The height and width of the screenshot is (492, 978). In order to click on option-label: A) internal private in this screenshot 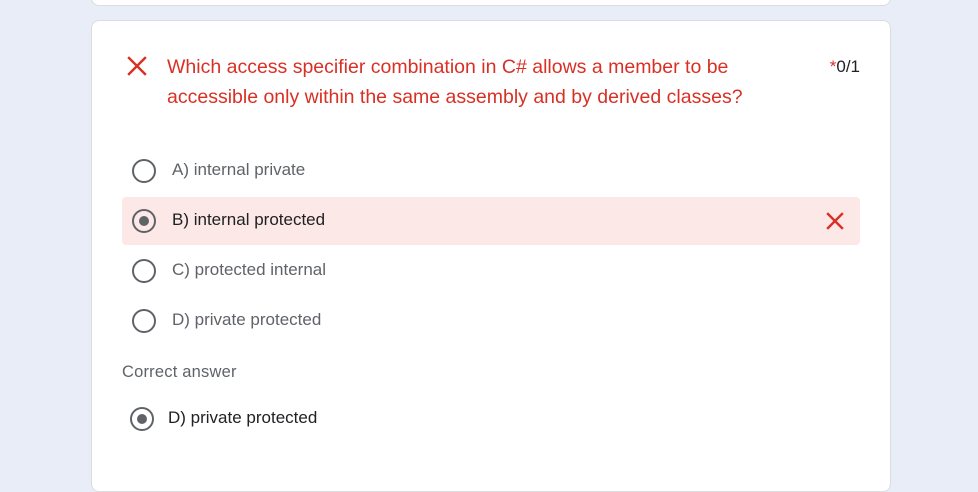, I will do `click(239, 169)`.